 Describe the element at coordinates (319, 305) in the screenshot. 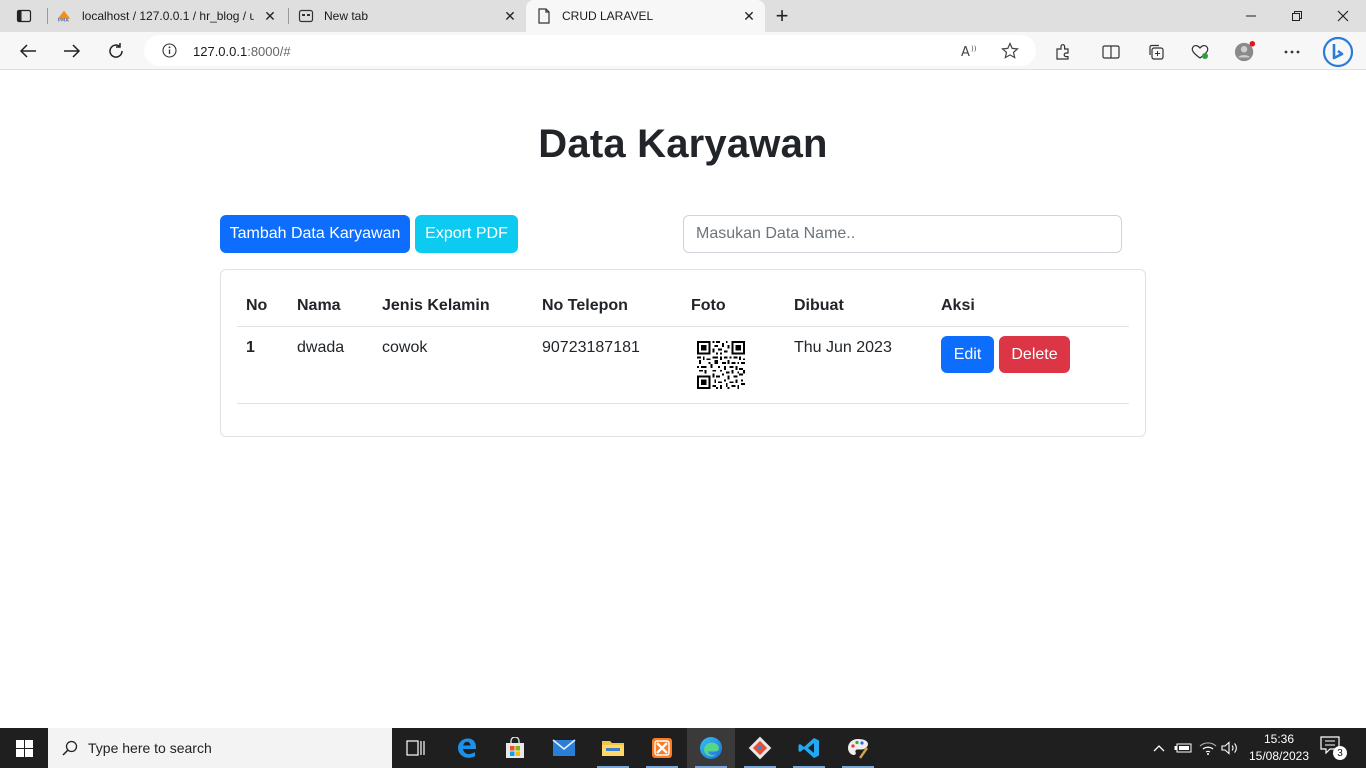

I see `column-header-nama: Nama` at that location.